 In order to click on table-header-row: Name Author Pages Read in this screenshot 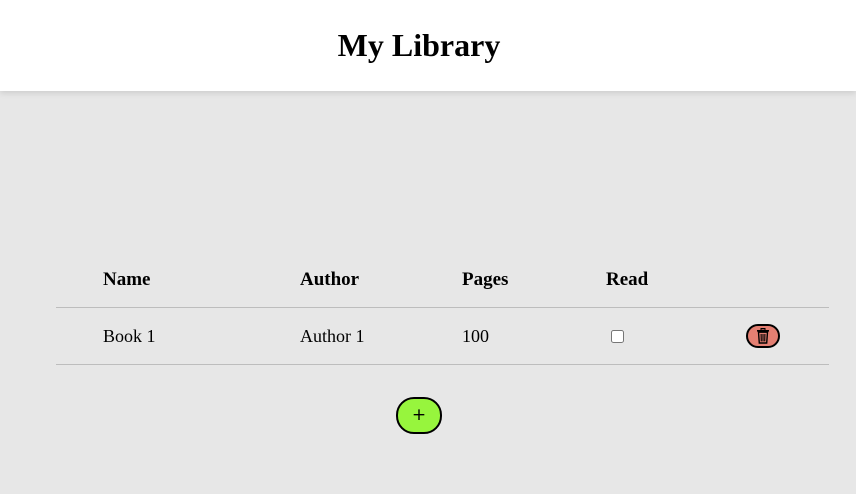, I will do `click(442, 280)`.